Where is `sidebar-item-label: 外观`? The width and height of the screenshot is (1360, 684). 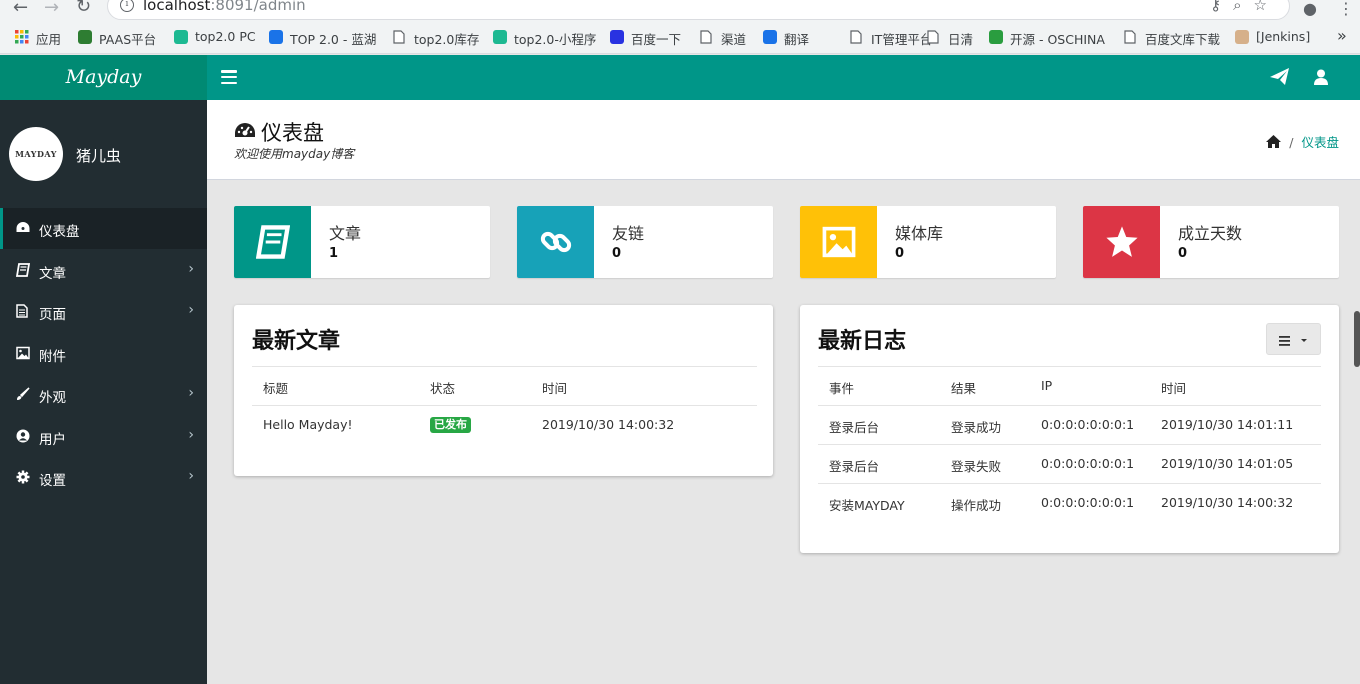 sidebar-item-label: 外观 is located at coordinates (52, 398).